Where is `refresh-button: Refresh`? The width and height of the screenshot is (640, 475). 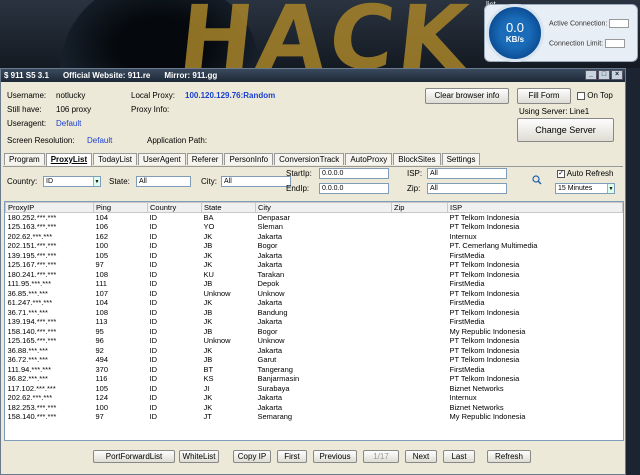
refresh-button: Refresh is located at coordinates (509, 456).